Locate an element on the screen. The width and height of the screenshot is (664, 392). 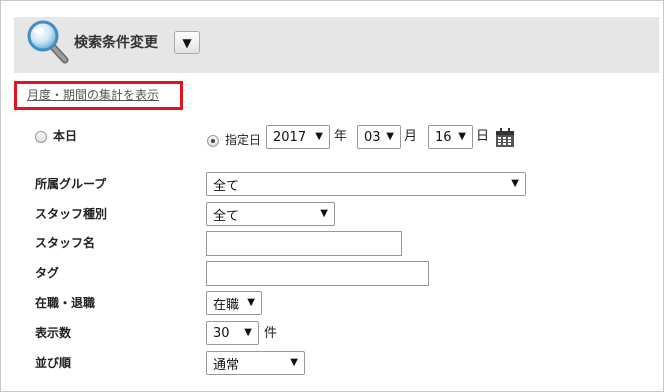
affiliation-group-select: 全て ▼ is located at coordinates (366, 184).